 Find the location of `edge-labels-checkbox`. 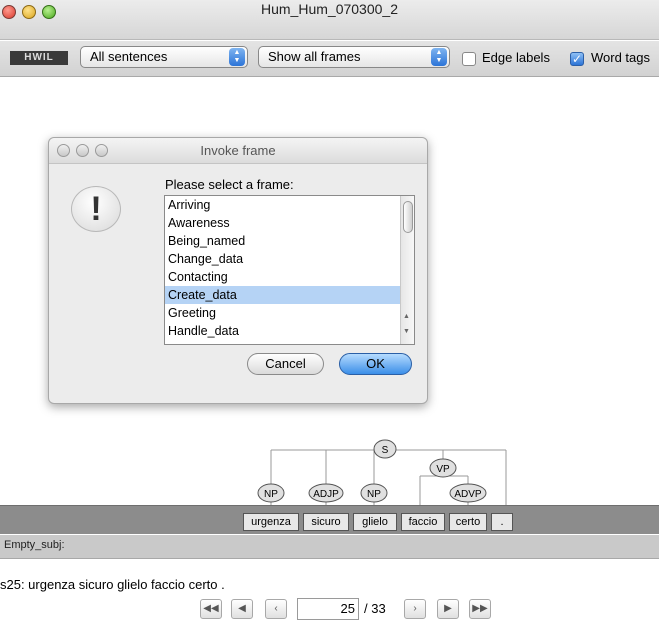

edge-labels-checkbox is located at coordinates (469, 59).